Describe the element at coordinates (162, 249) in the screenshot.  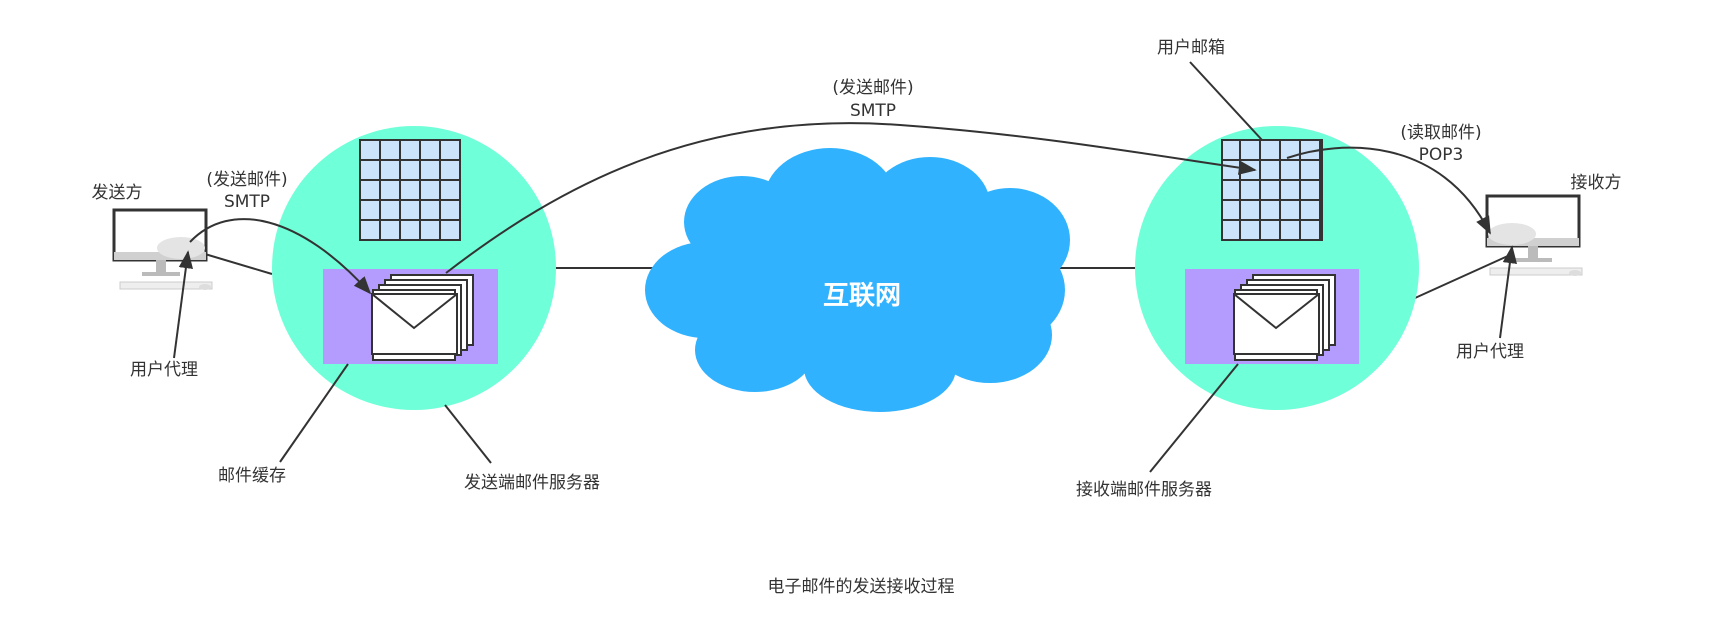
I see `sender-computer-icon` at that location.